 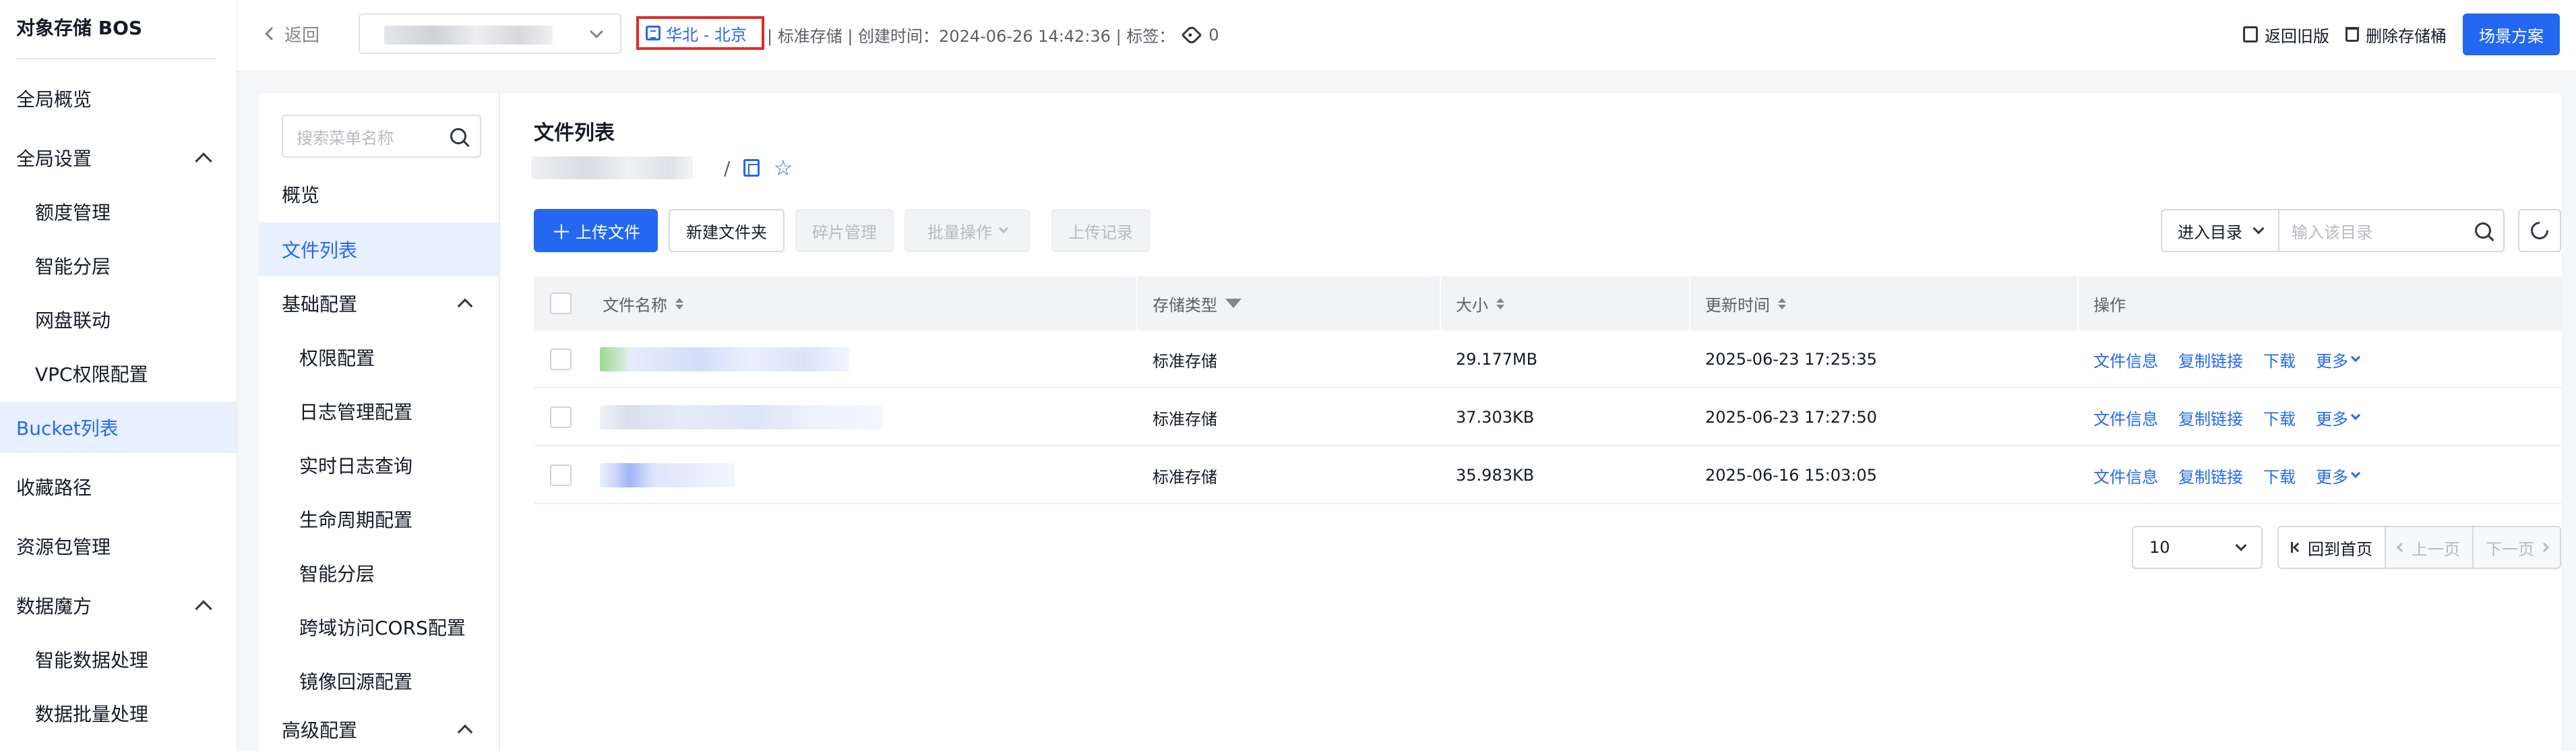 I want to click on submenu-item-lifecycle: 生命周期配置, so click(x=379, y=519).